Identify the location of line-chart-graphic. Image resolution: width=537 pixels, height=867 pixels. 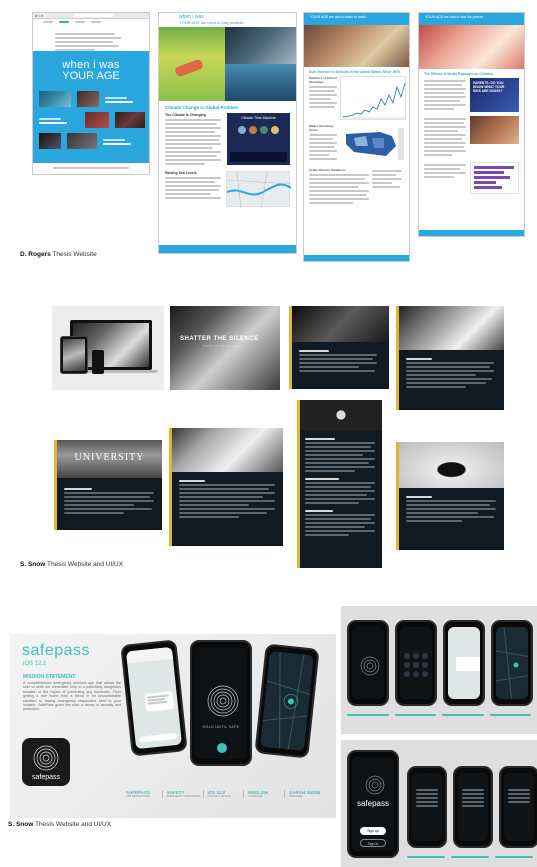
(374, 100).